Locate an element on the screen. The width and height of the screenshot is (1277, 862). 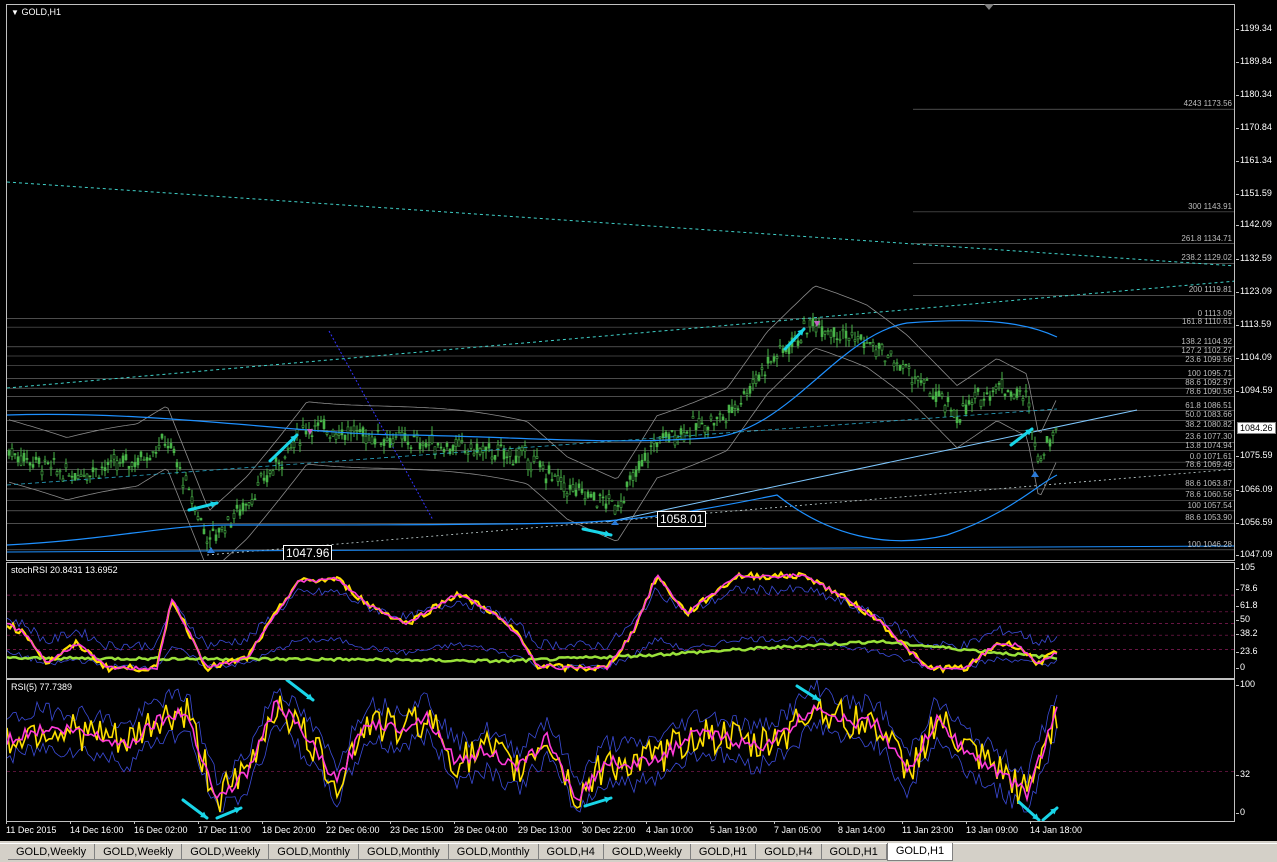
axis-tick: 1094.59 is located at coordinates (1254, 390).